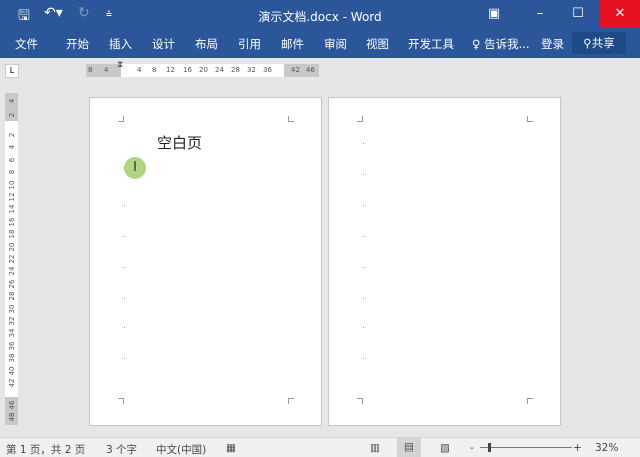  What do you see at coordinates (12, 185) in the screenshot?
I see `ruler-tick: 10` at bounding box center [12, 185].